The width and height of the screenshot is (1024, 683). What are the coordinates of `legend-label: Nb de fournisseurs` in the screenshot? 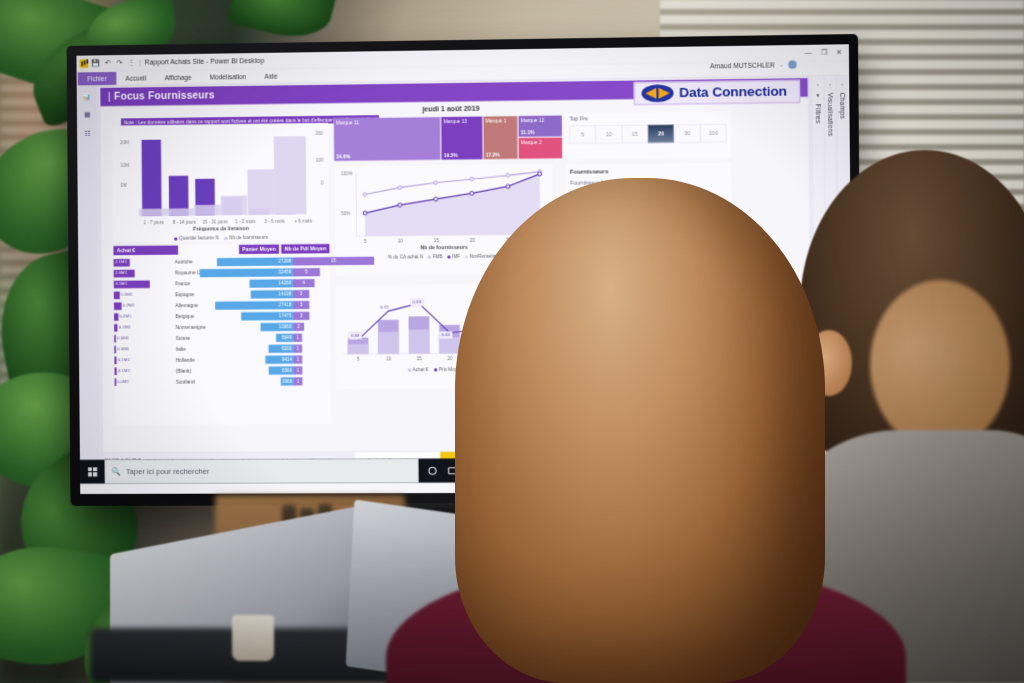 It's located at (248, 237).